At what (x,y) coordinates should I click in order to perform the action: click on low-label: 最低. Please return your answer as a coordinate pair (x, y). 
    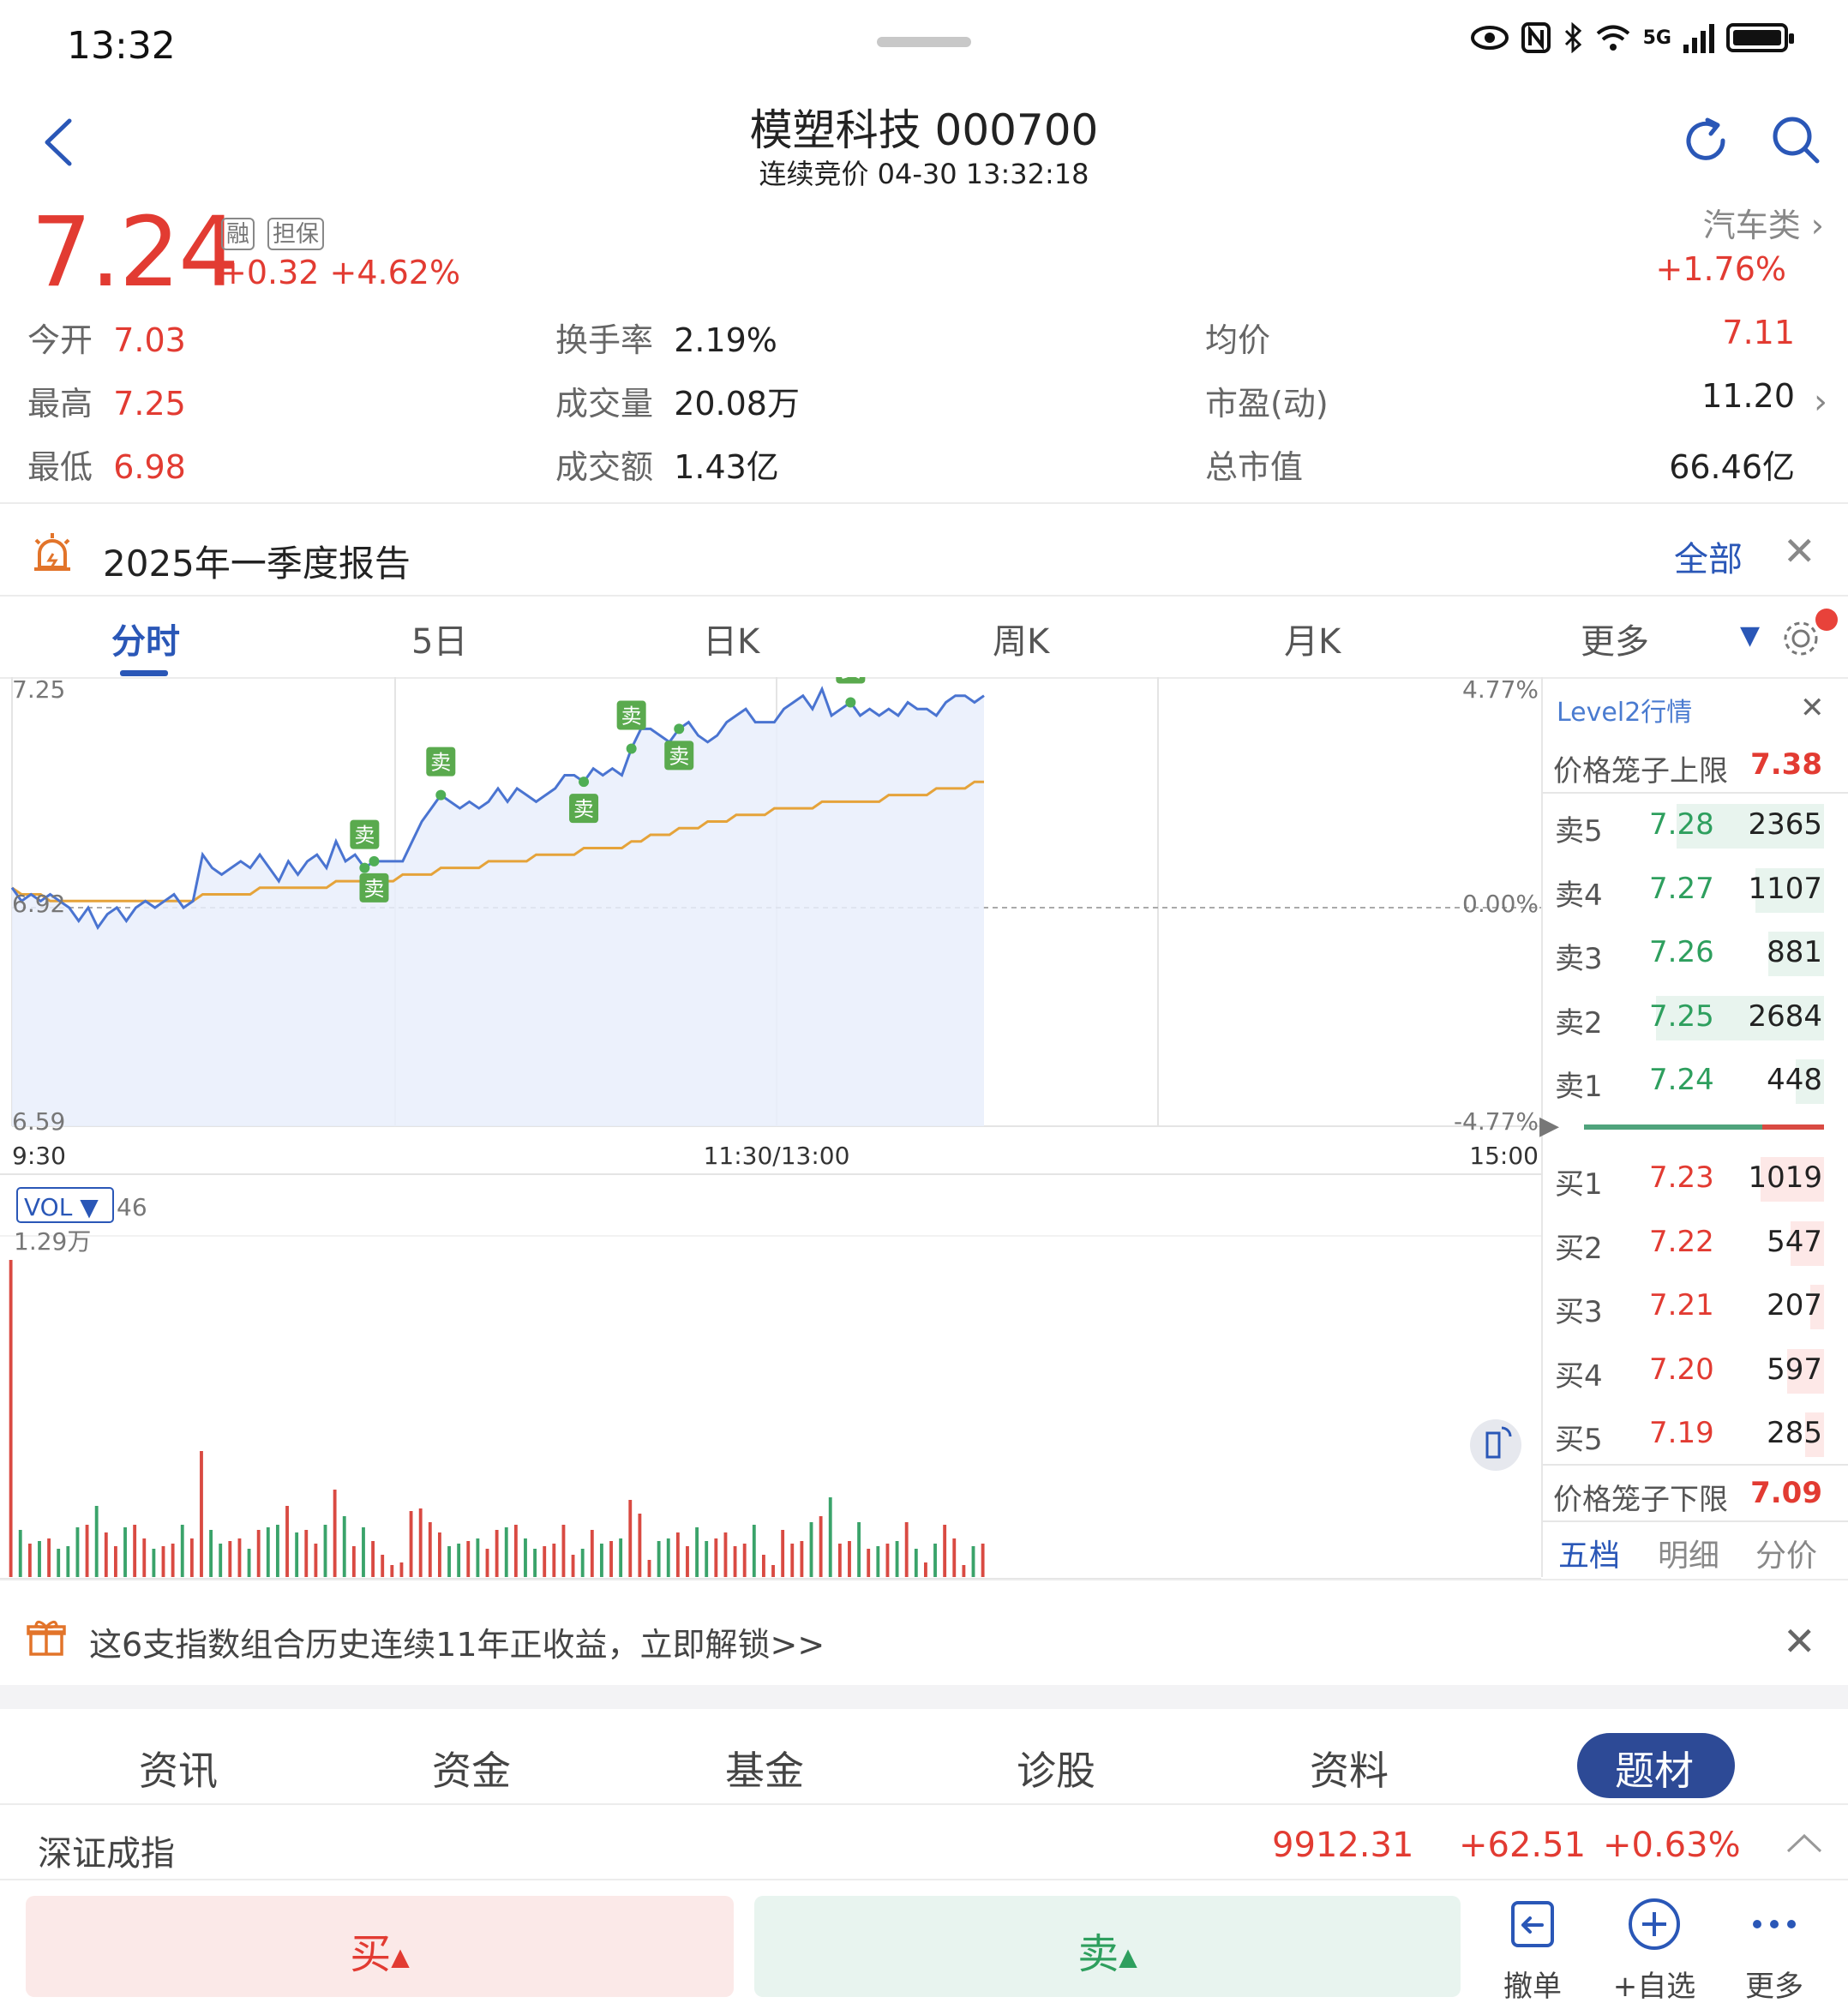
    Looking at the image, I should click on (60, 467).